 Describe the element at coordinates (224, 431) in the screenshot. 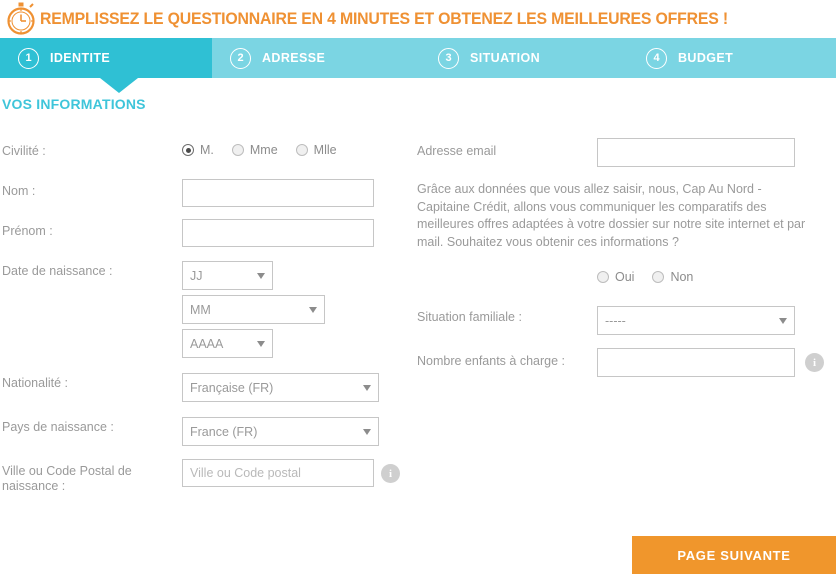

I see `pays-naissance-value: France (FR)` at that location.